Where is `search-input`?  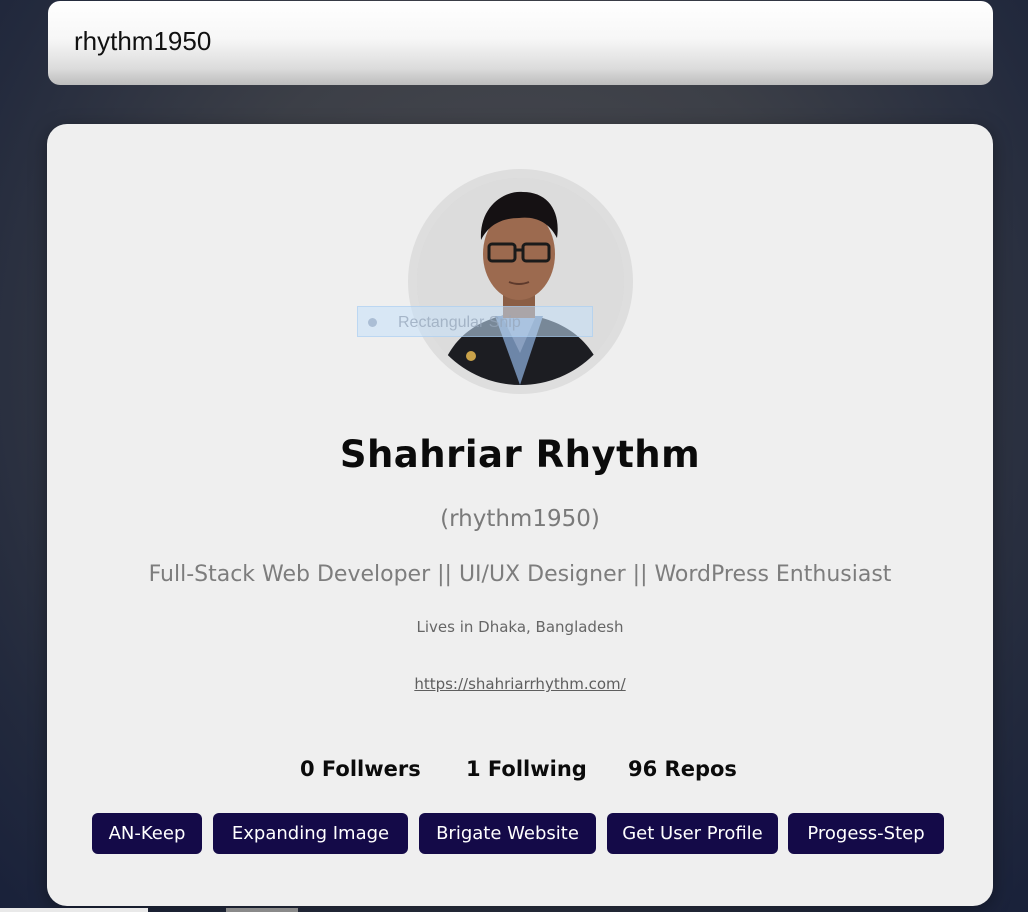
search-input is located at coordinates (520, 41).